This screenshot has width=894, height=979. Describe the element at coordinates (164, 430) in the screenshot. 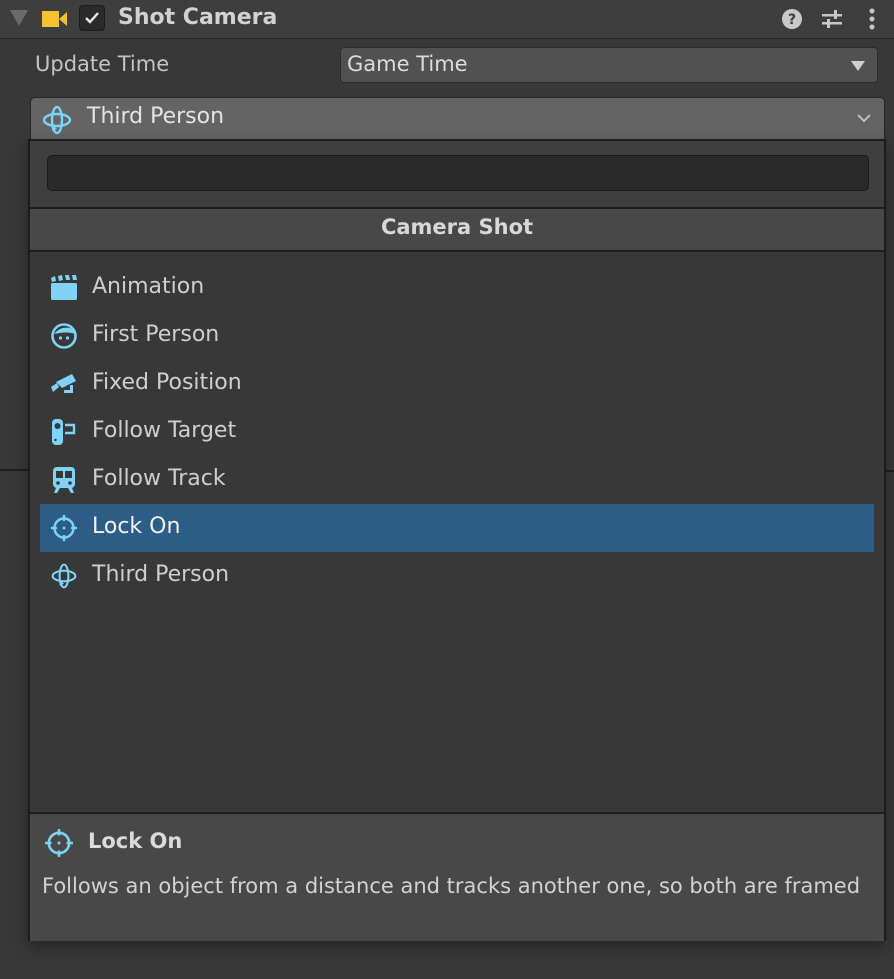

I see `list-item-label: Follow Target` at that location.